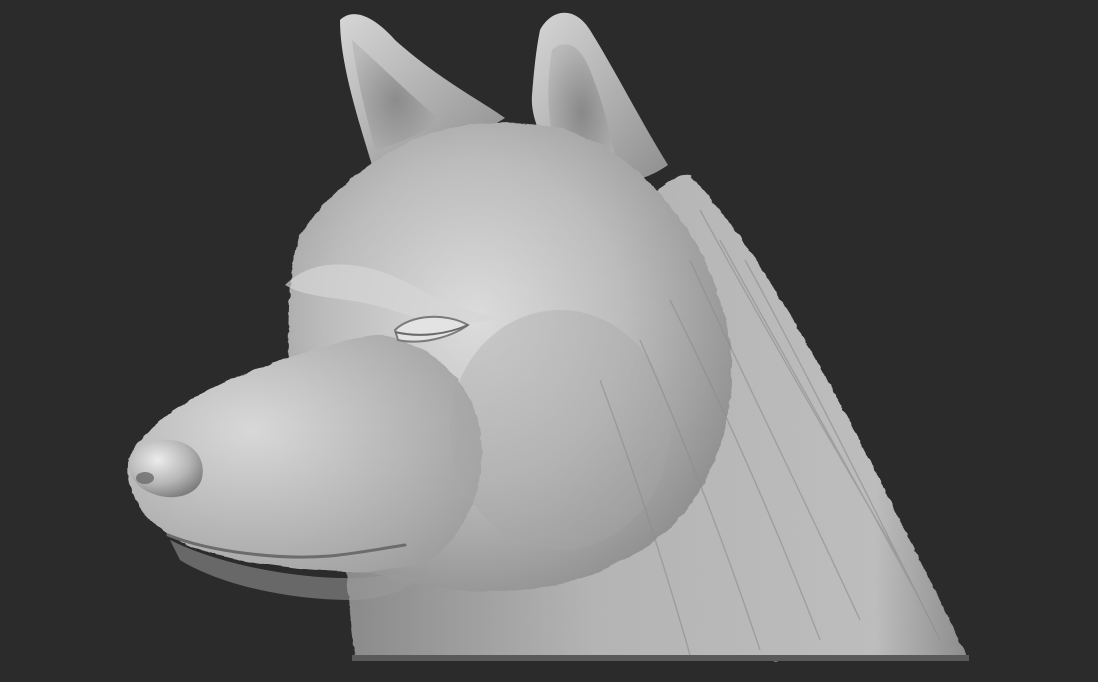 The width and height of the screenshot is (1098, 682). What do you see at coordinates (145, 478) in the screenshot?
I see `nostril` at bounding box center [145, 478].